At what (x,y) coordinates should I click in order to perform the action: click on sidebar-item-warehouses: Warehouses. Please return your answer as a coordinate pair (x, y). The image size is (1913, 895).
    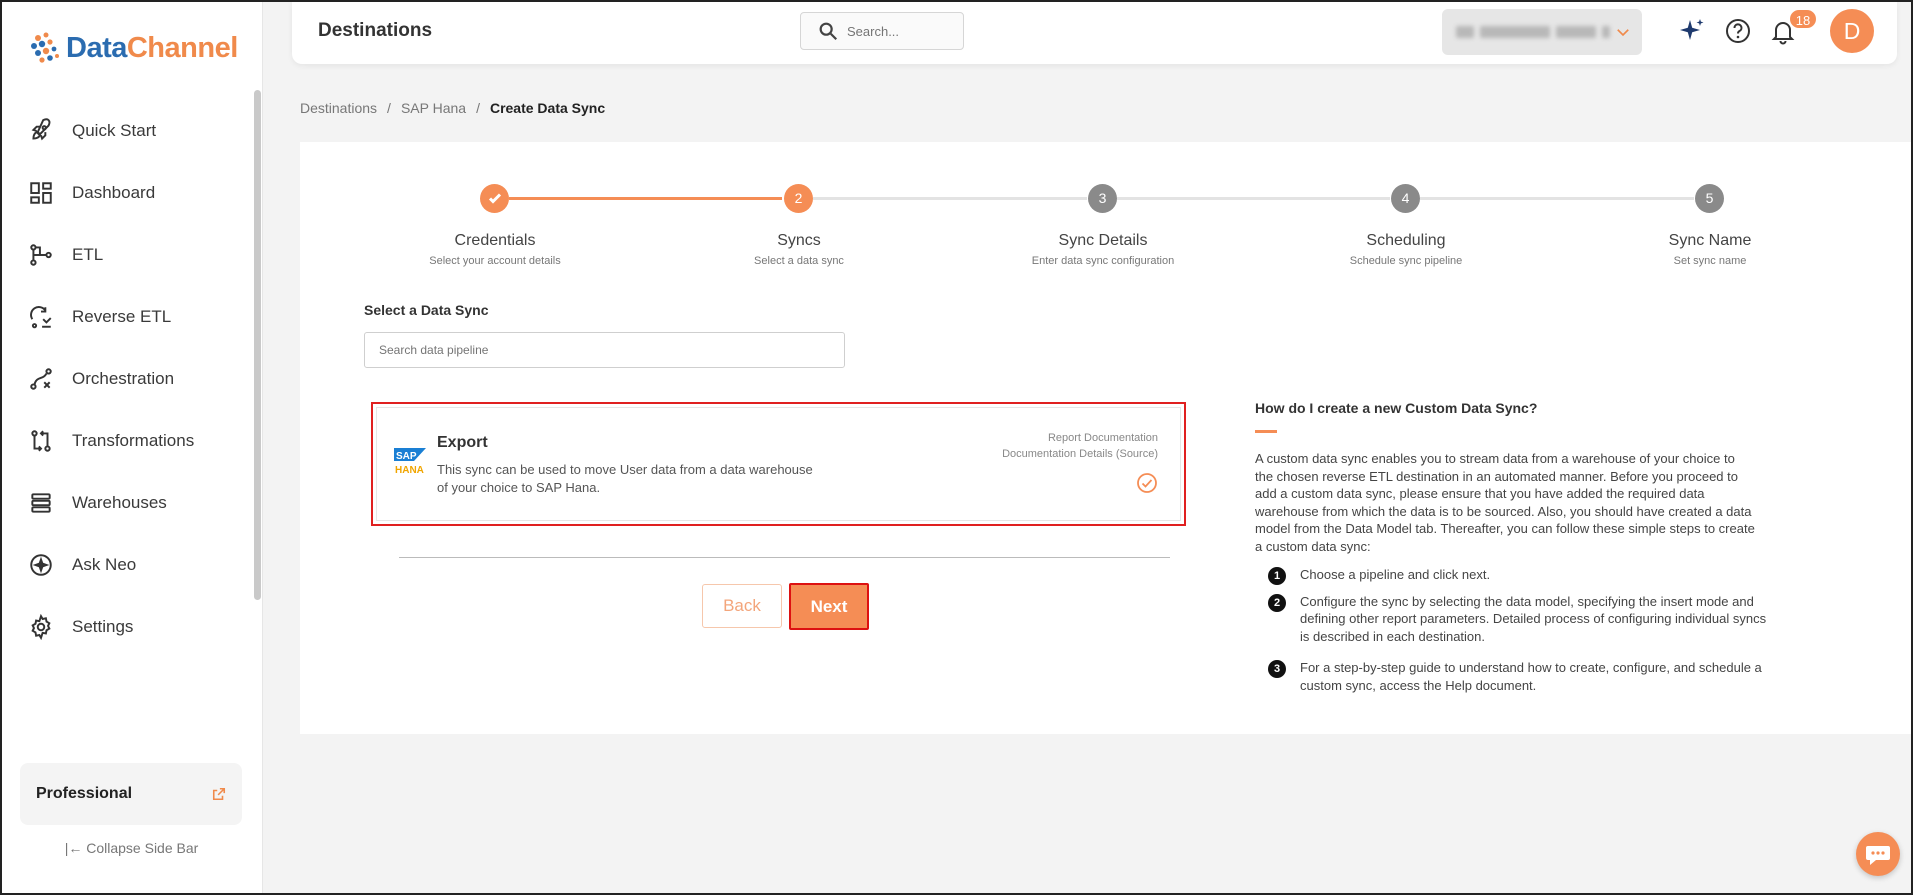
    Looking at the image, I should click on (125, 503).